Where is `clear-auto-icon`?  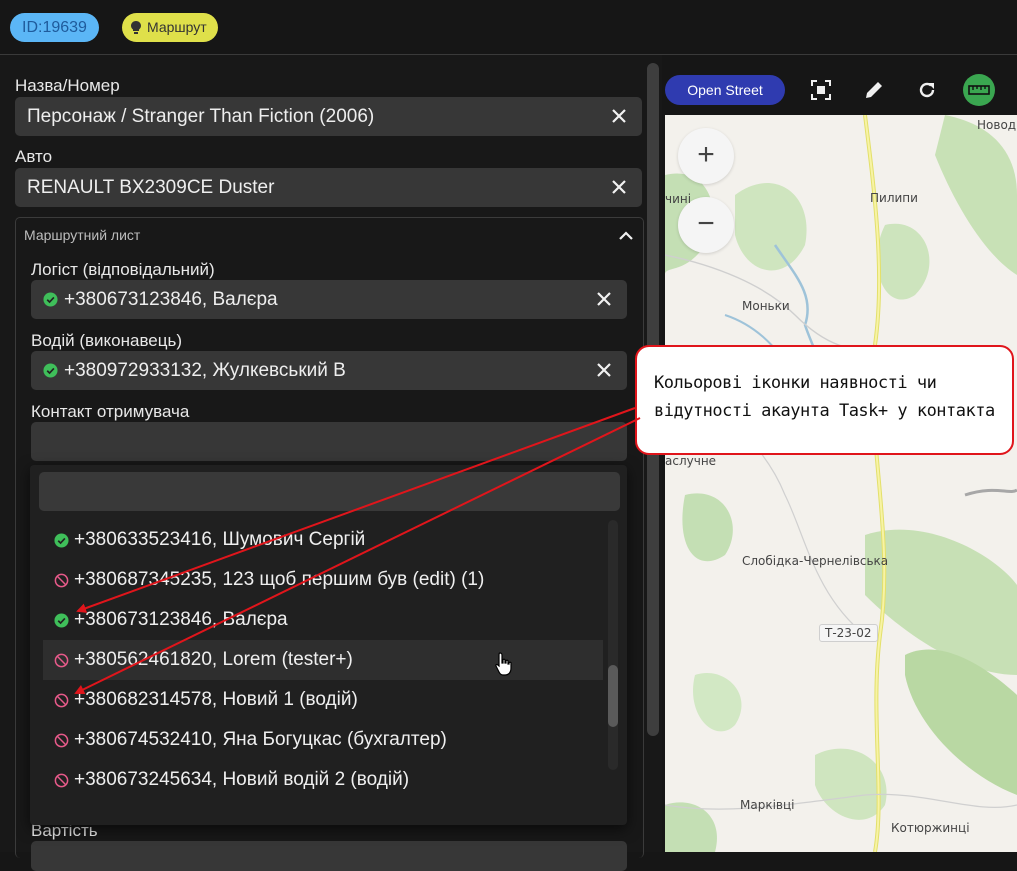 clear-auto-icon is located at coordinates (619, 187).